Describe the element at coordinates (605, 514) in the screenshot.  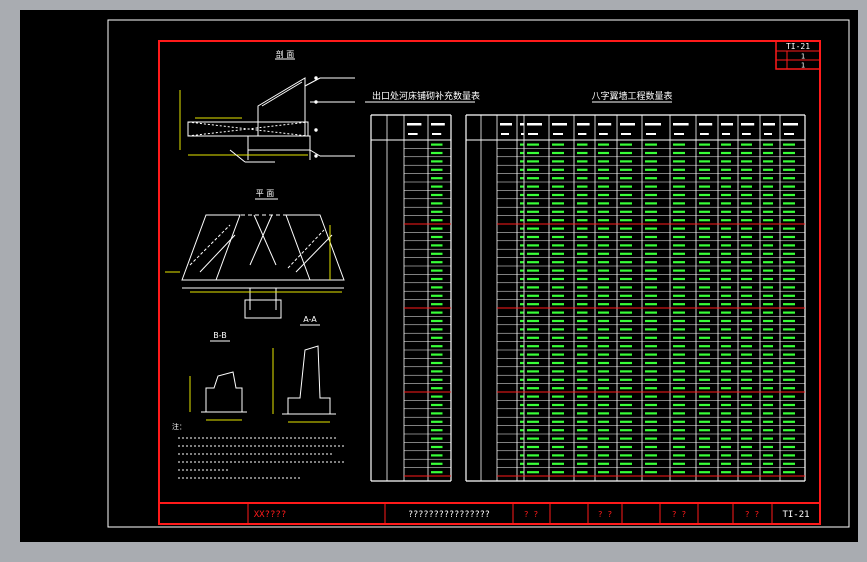
I see `title-label-2: ? ?` at that location.